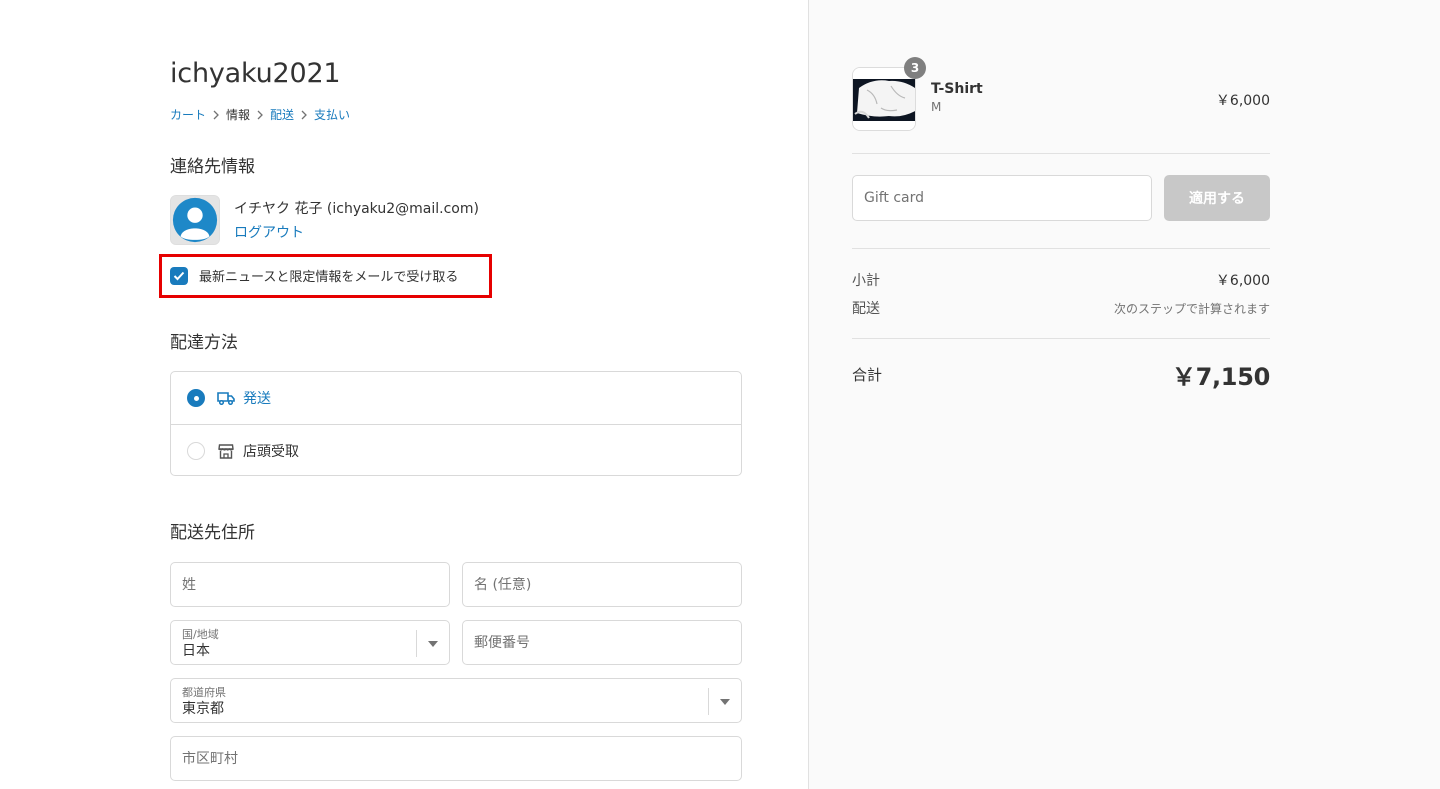  Describe the element at coordinates (456, 700) in the screenshot. I see `prefecture-select: 都道府県 東京都` at that location.